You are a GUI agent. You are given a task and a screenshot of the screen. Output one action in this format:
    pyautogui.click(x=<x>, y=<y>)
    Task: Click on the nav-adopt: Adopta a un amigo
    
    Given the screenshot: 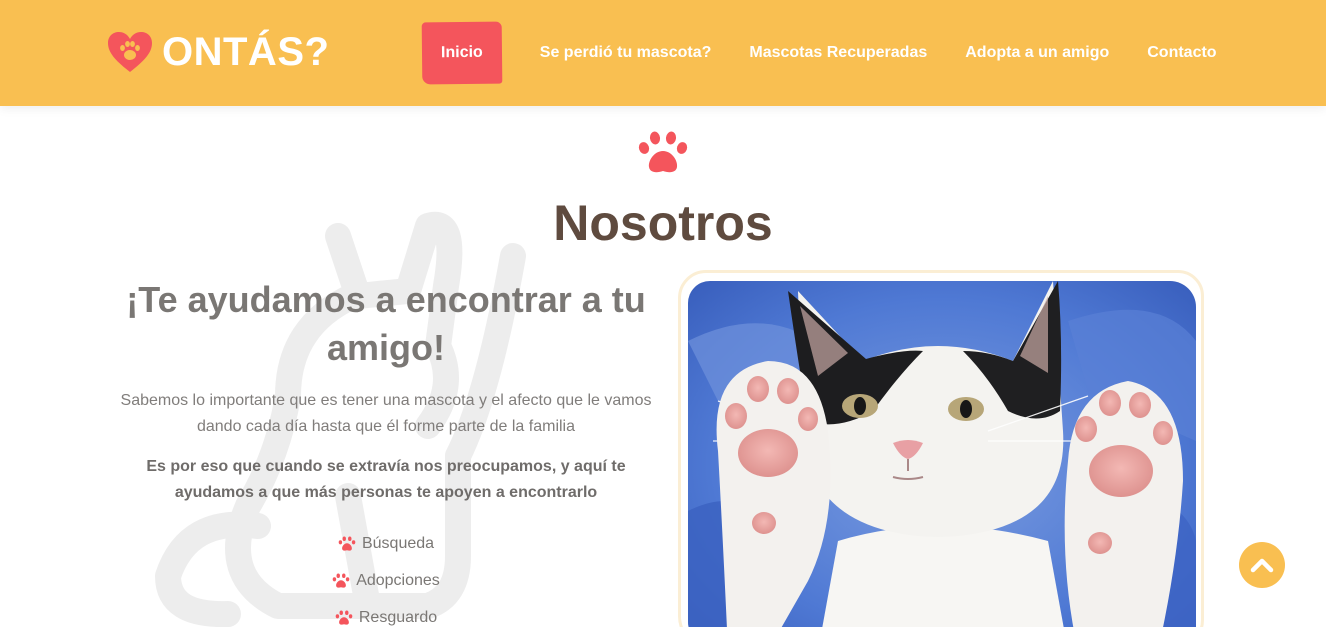 What is the action you would take?
    pyautogui.click(x=1037, y=53)
    